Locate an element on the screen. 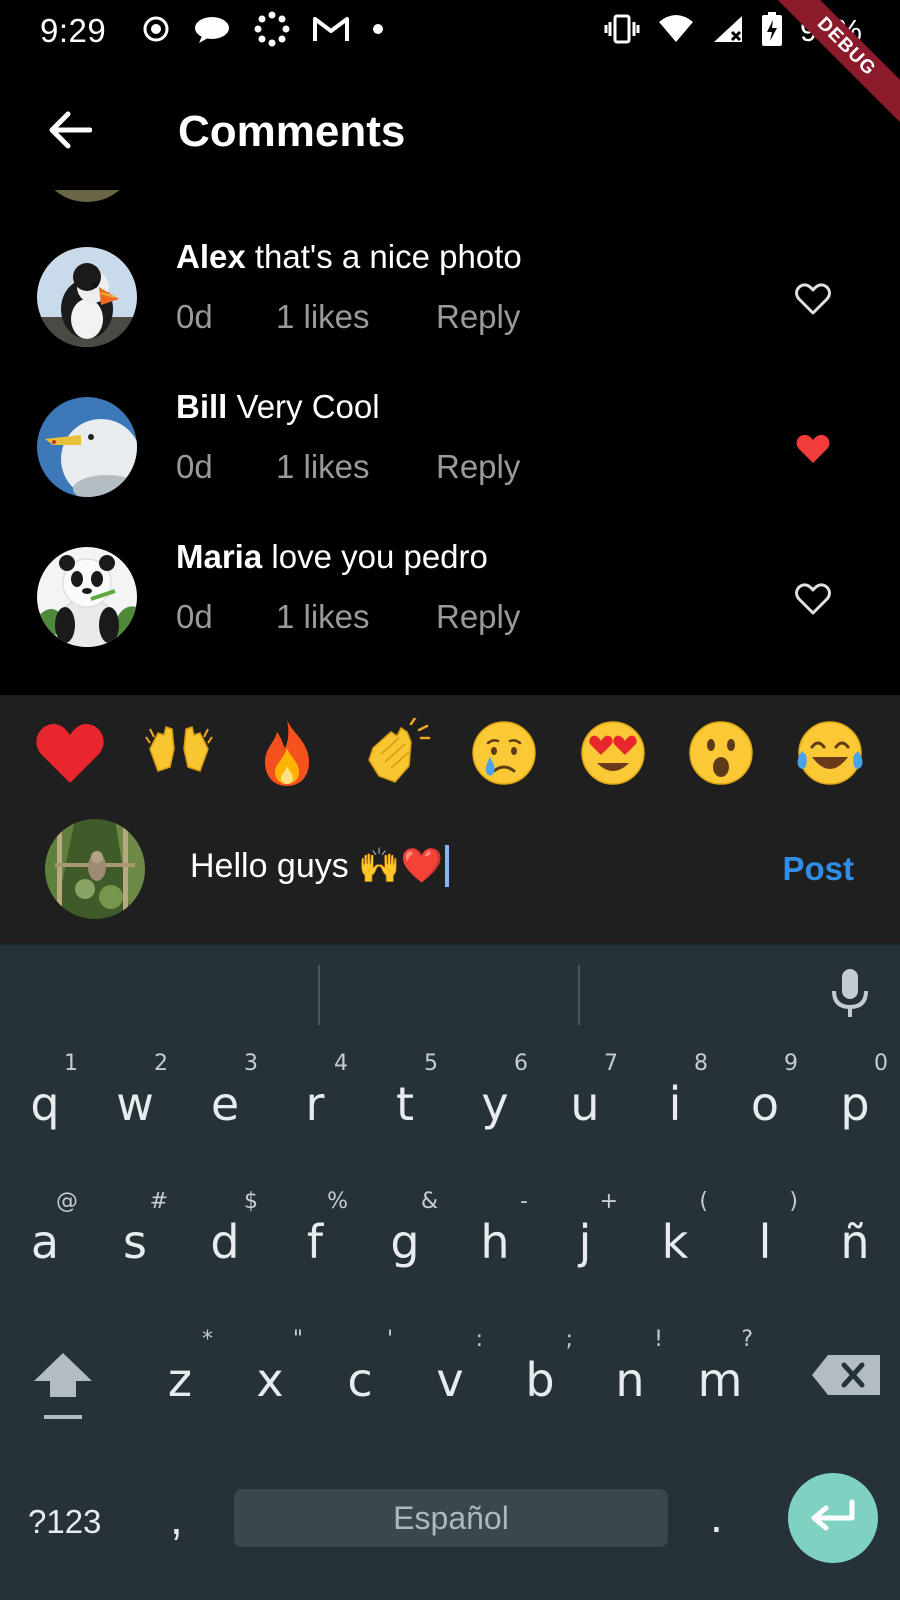 The image size is (900, 1600). enter-key is located at coordinates (833, 1518).